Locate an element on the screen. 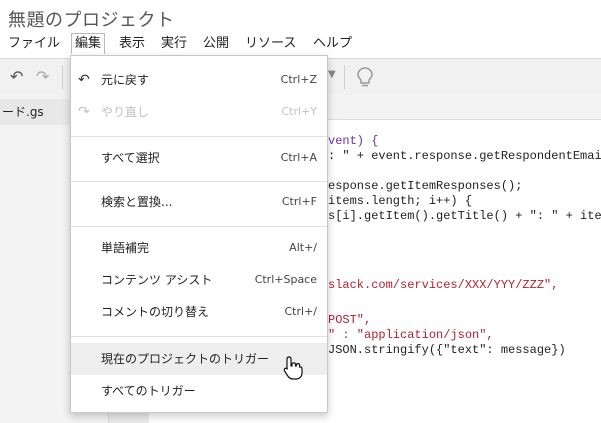  menu-item-content-assist: コンテンツ アシスト Ctrl+Space is located at coordinates (199, 280).